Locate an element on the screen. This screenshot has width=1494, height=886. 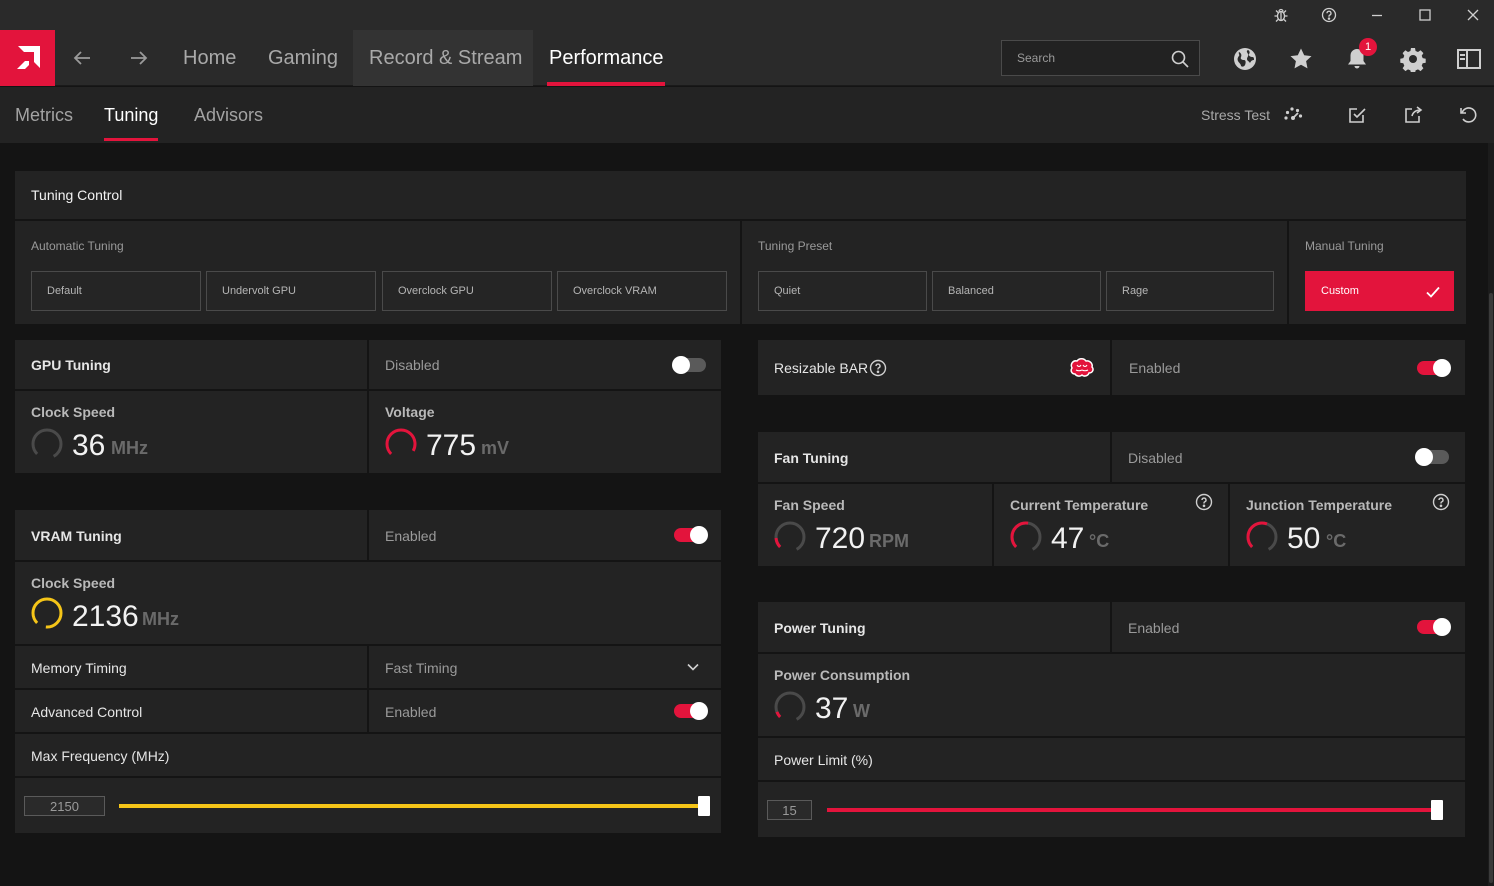
active-subtab-underline is located at coordinates (131, 139).